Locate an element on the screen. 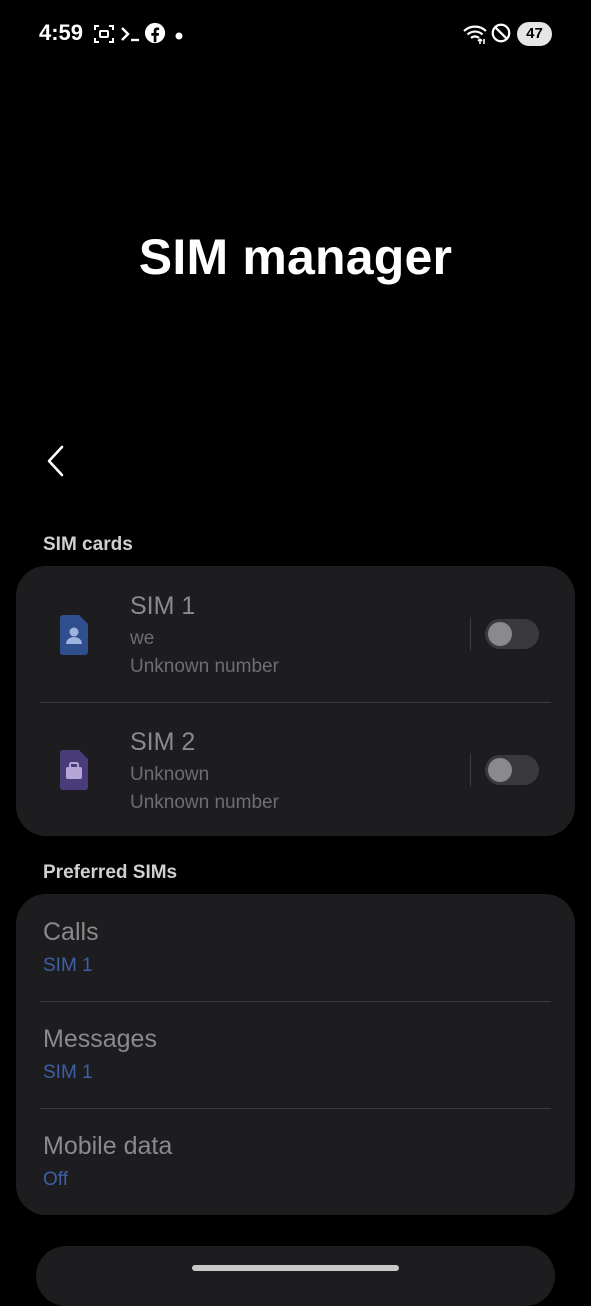  sim-2-title: SIM 2 is located at coordinates (163, 742).